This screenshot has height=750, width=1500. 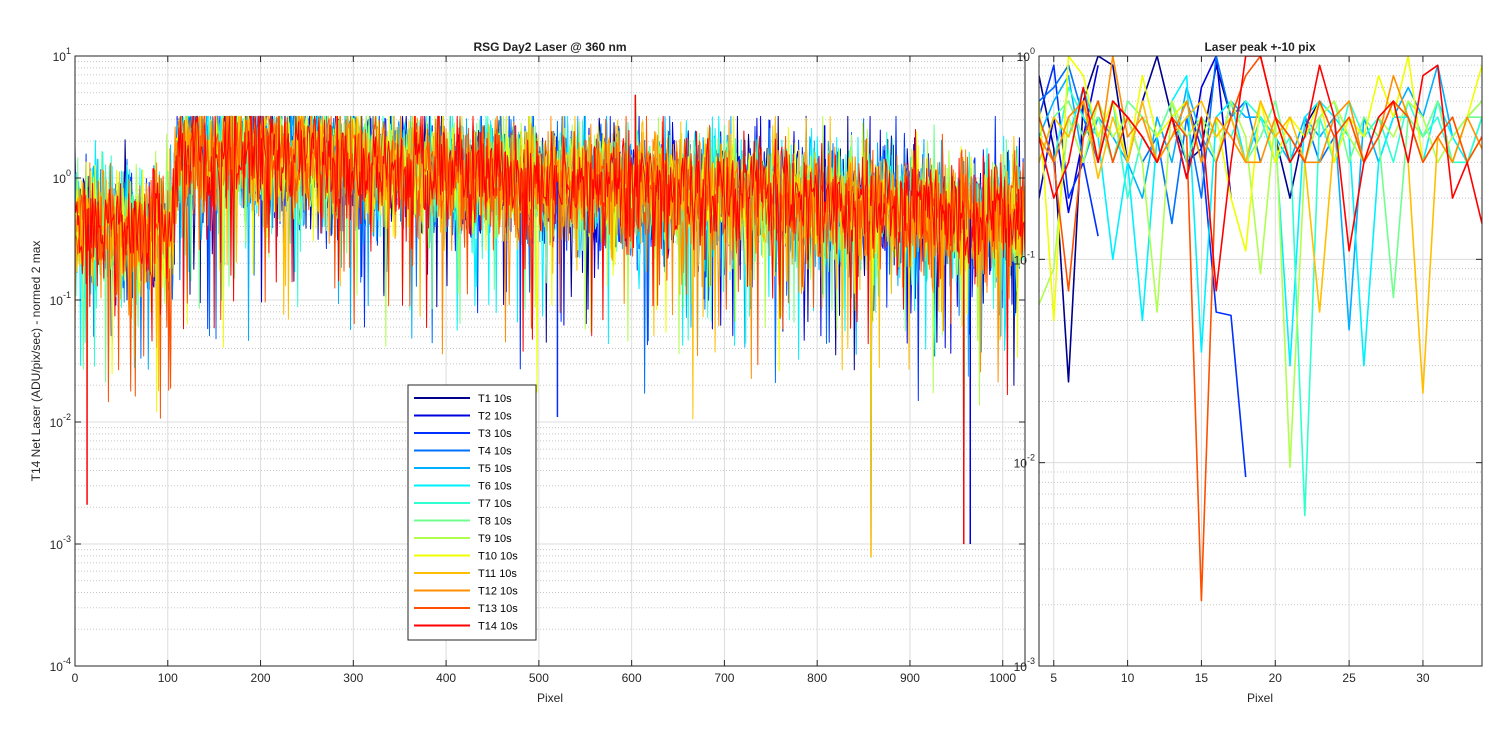 I want to click on left-x-tick-label: 1000, so click(x=1002, y=678).